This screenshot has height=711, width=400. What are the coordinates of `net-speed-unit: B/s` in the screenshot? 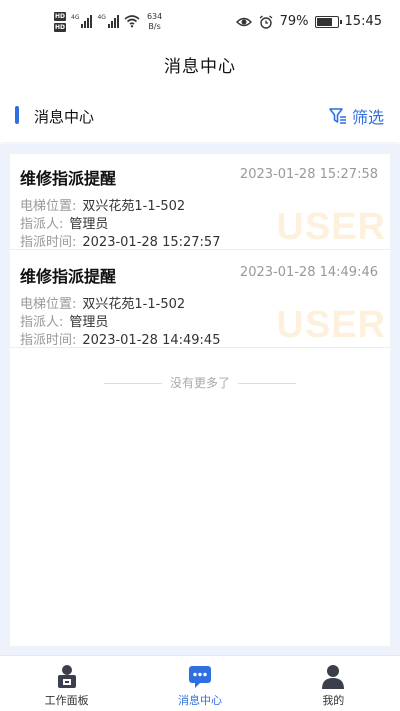 It's located at (154, 26).